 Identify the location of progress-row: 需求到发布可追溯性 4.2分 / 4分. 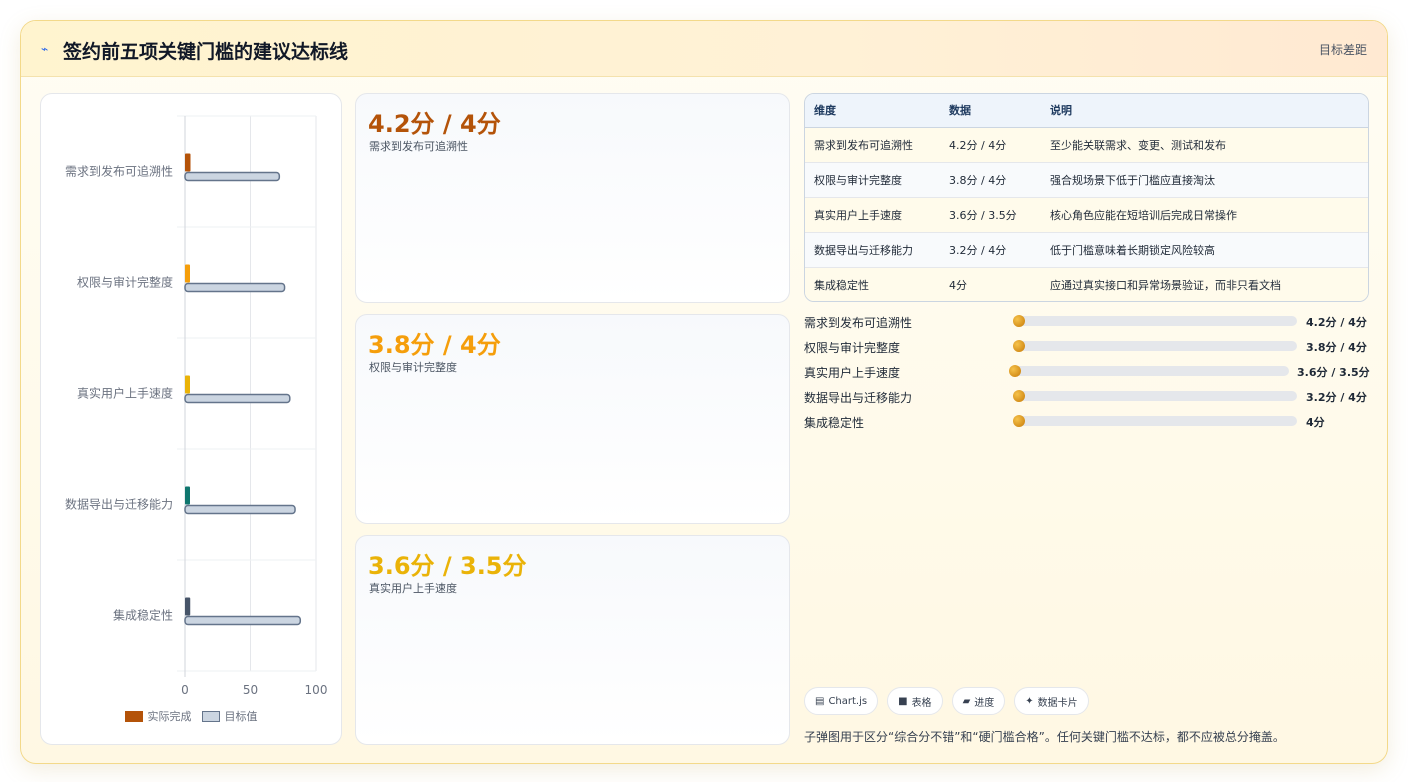
(1088, 325).